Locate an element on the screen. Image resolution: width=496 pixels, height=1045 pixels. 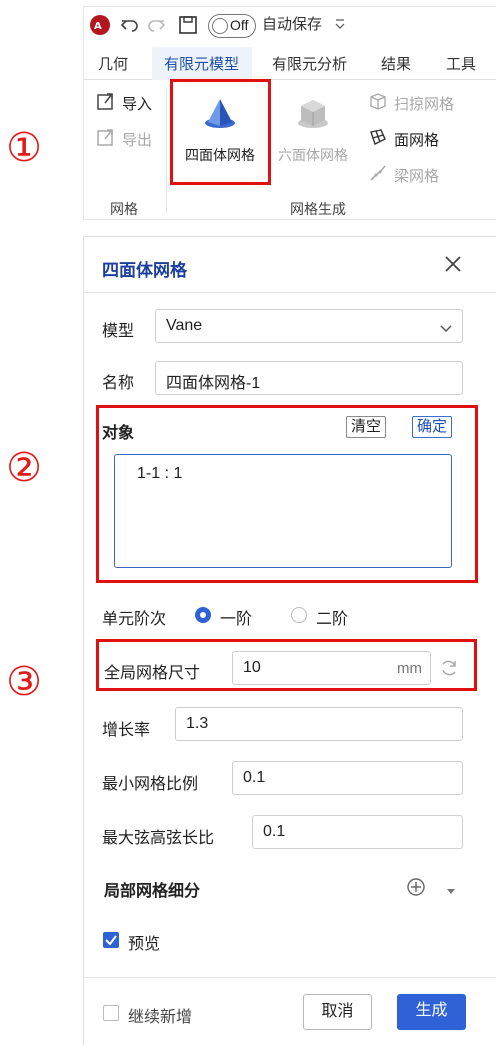
surface-mesh-icon is located at coordinates (378, 139).